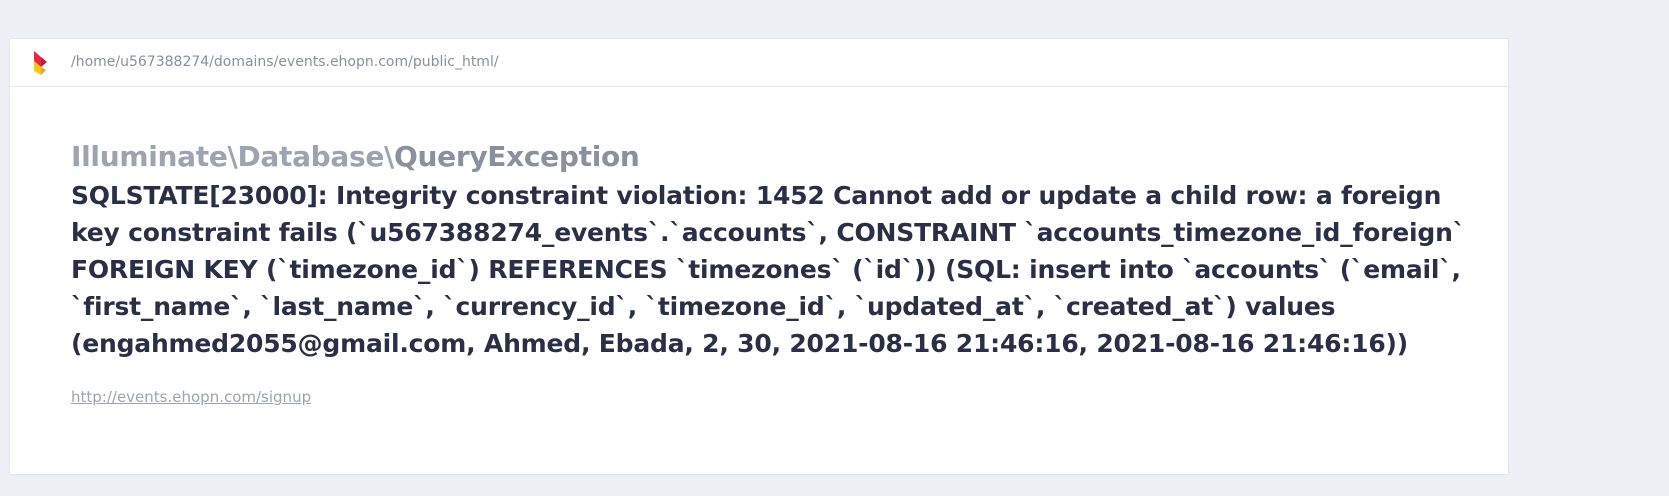 This screenshot has width=1669, height=496. I want to click on exception-class-name: QueryException, so click(517, 156).